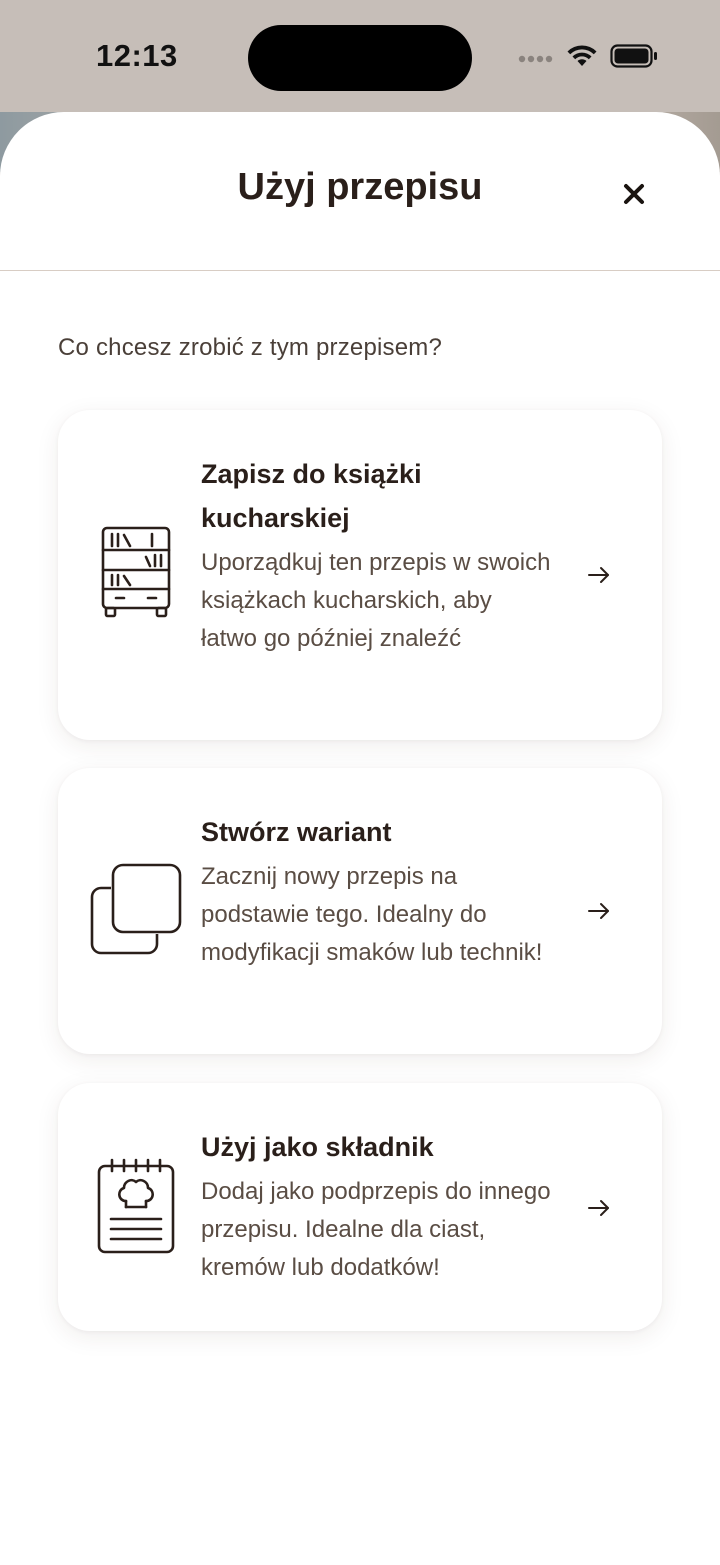  Describe the element at coordinates (317, 1147) in the screenshot. I see `option-title: Użyj jako składnik` at that location.